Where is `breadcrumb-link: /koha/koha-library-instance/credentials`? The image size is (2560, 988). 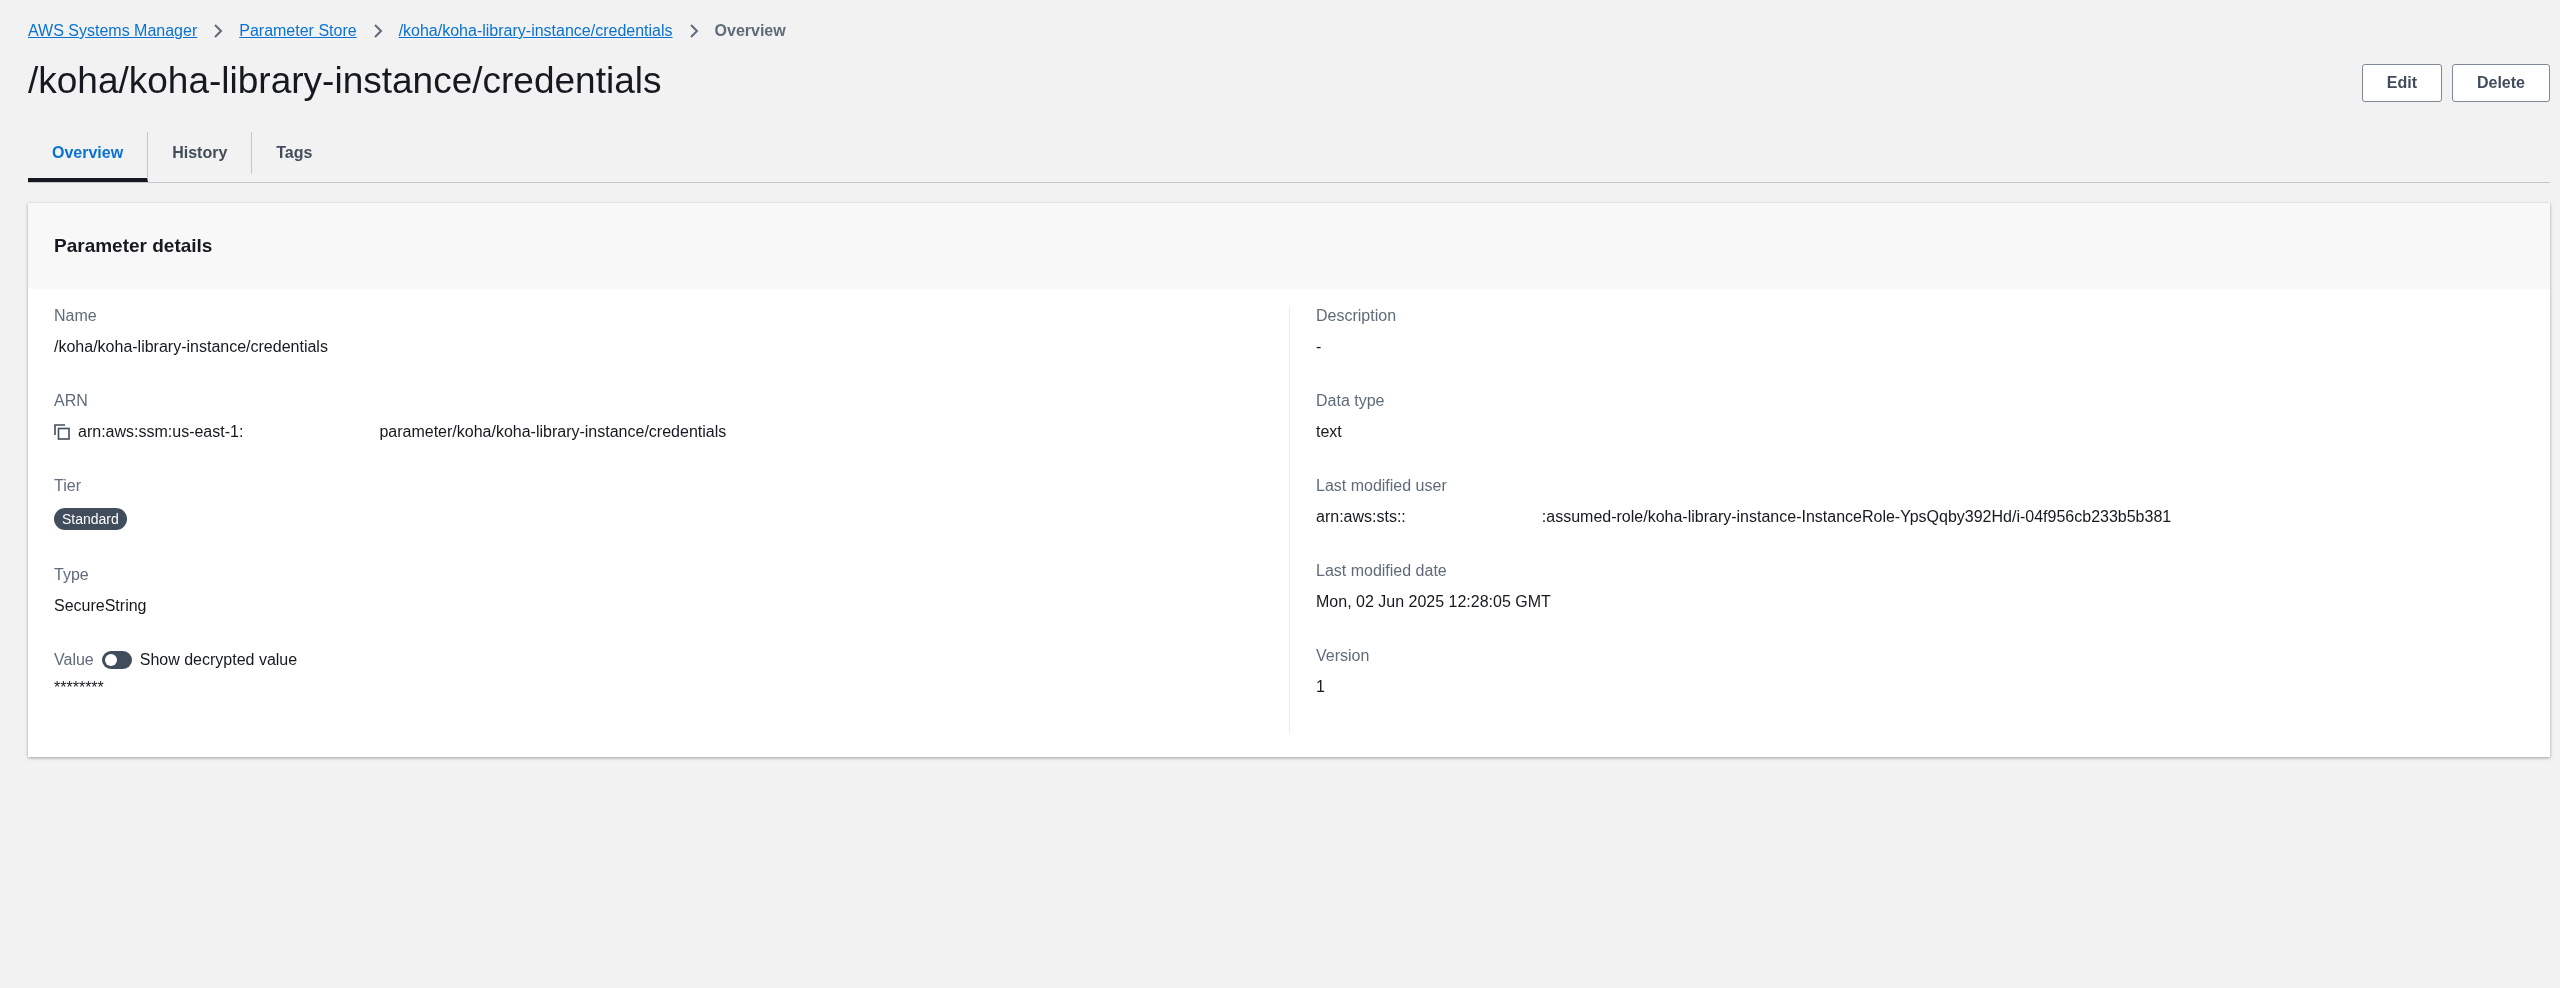 breadcrumb-link: /koha/koha-library-instance/credentials is located at coordinates (535, 31).